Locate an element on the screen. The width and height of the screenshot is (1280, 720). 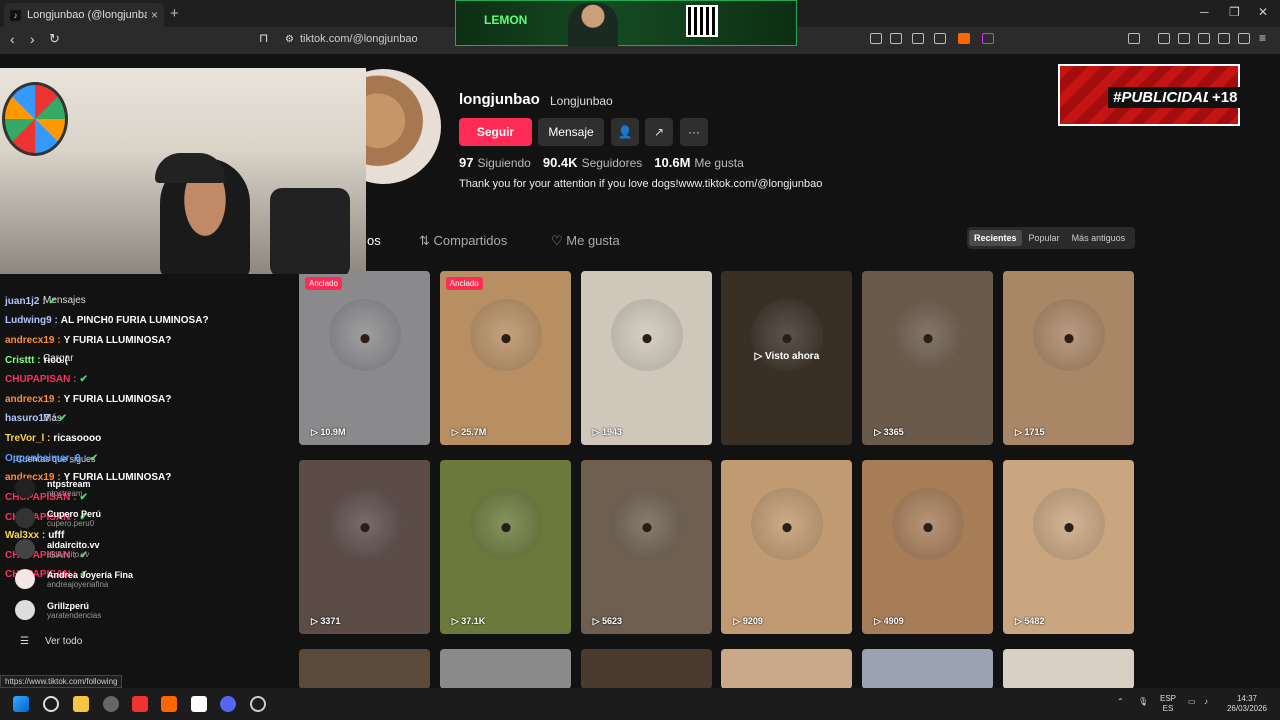
vpn-icon is located at coordinates (1244, 38).